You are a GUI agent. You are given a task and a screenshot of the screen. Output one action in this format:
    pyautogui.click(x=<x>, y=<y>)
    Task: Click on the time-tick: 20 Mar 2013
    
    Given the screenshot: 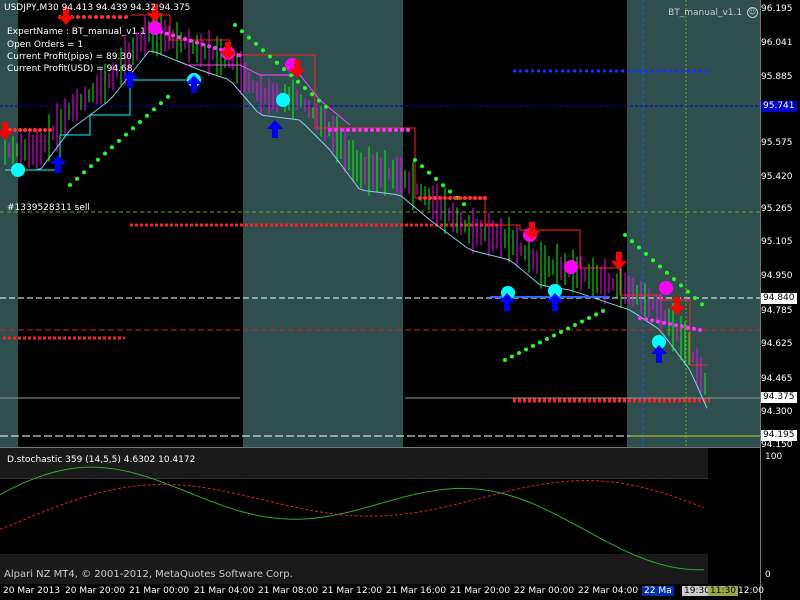 What is the action you would take?
    pyautogui.click(x=32, y=591)
    